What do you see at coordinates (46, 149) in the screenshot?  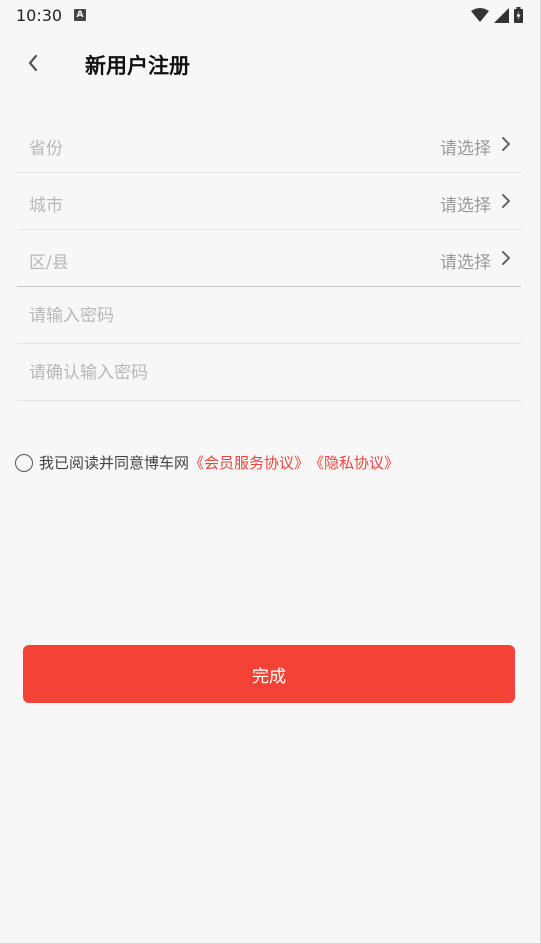 I see `province-label: 省份` at bounding box center [46, 149].